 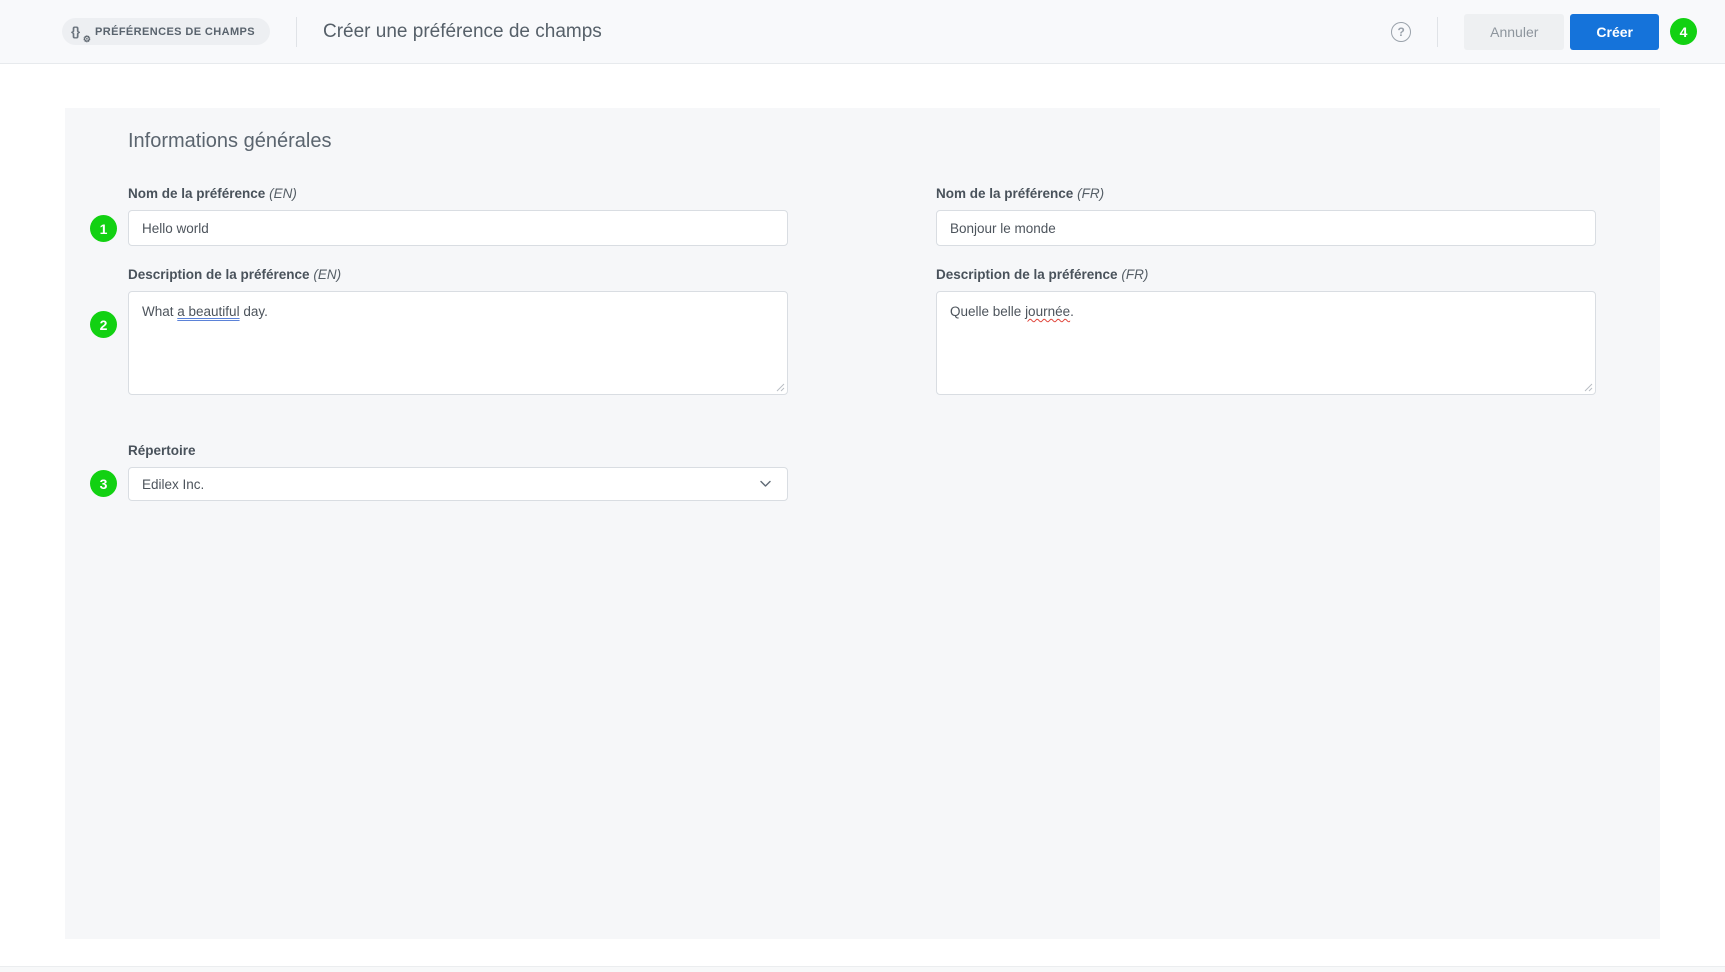 What do you see at coordinates (458, 228) in the screenshot?
I see `name-en-input` at bounding box center [458, 228].